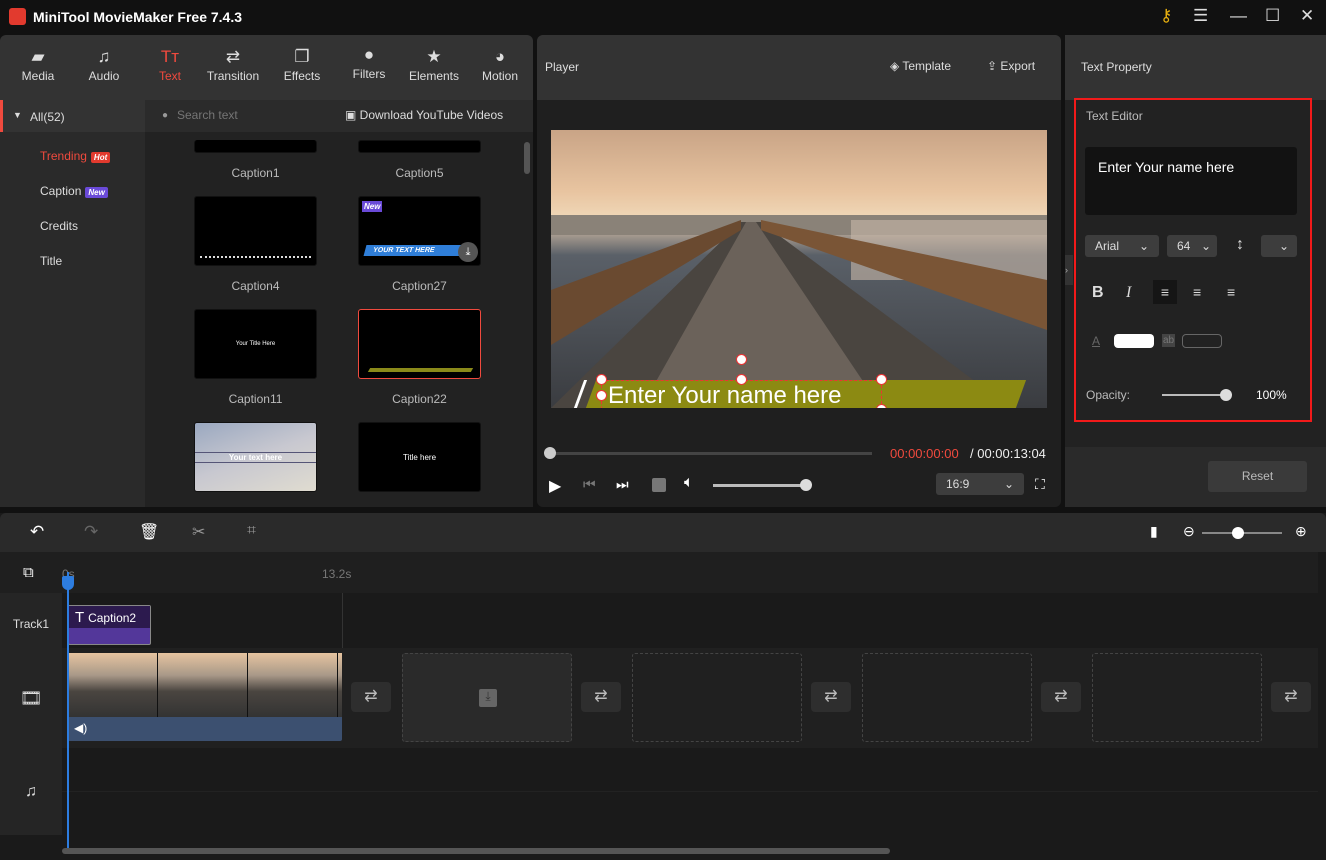  What do you see at coordinates (17, 16) in the screenshot?
I see `app-logo` at bounding box center [17, 16].